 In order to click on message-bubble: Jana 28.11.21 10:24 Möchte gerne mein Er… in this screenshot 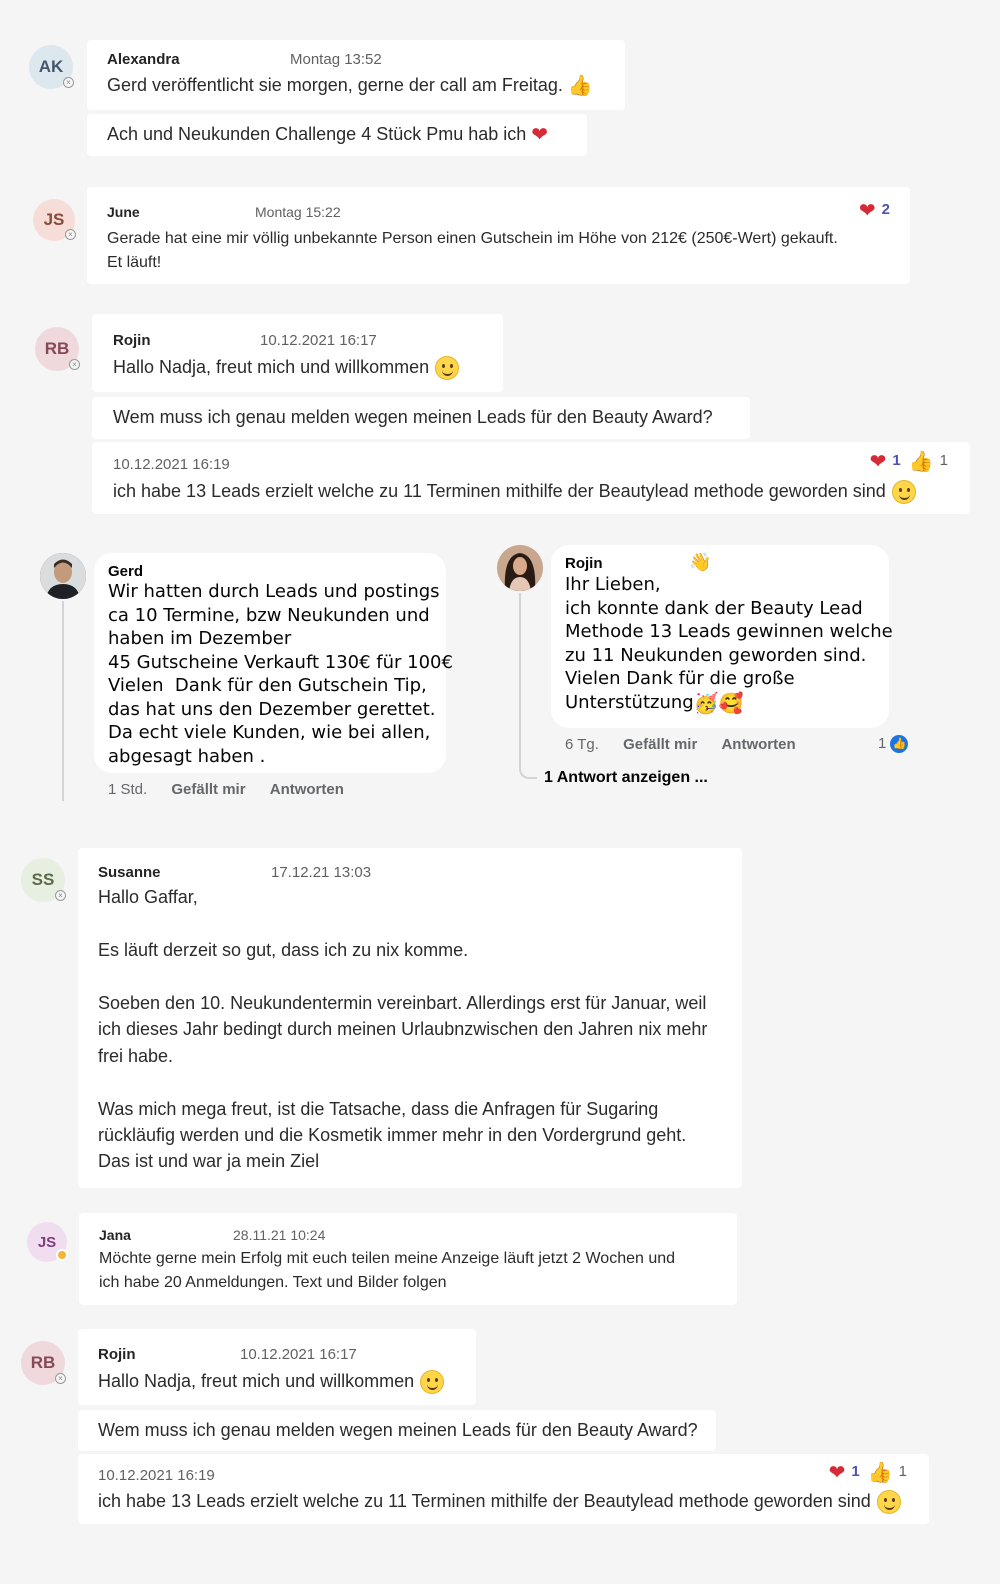, I will do `click(408, 1259)`.